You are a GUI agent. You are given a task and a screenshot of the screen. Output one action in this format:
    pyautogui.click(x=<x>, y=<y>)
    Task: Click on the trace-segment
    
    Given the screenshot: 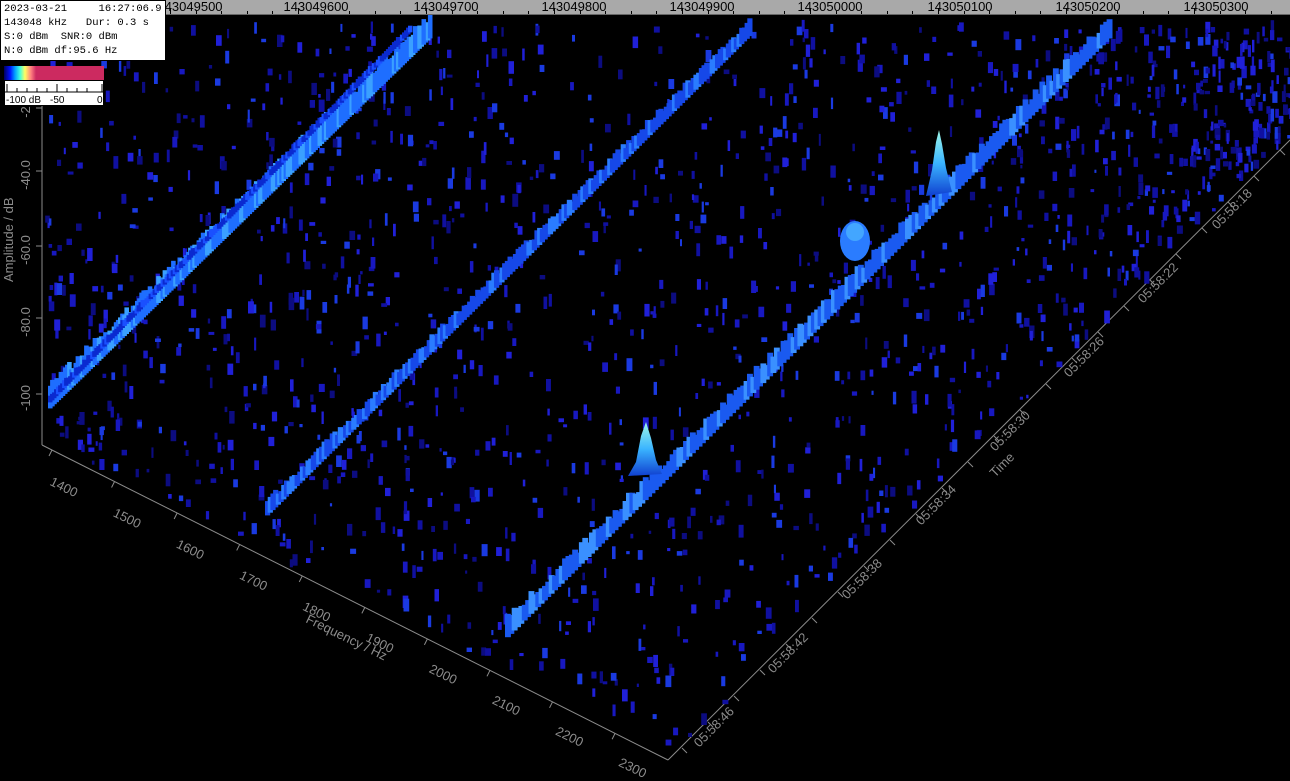 What is the action you would take?
    pyautogui.click(x=430, y=25)
    